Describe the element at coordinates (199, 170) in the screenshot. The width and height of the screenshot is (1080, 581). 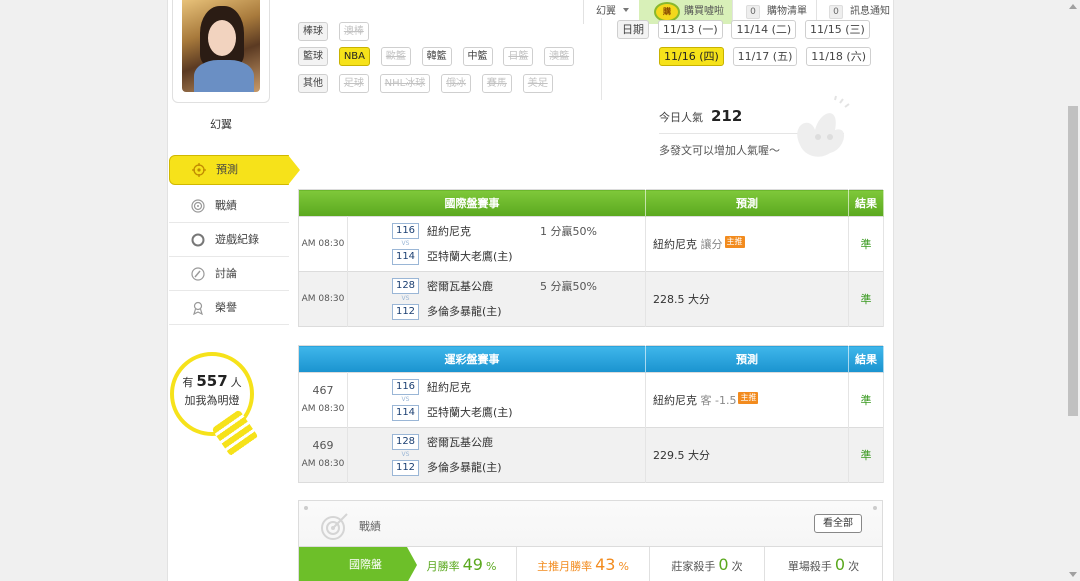
I see `crosshair-icon` at that location.